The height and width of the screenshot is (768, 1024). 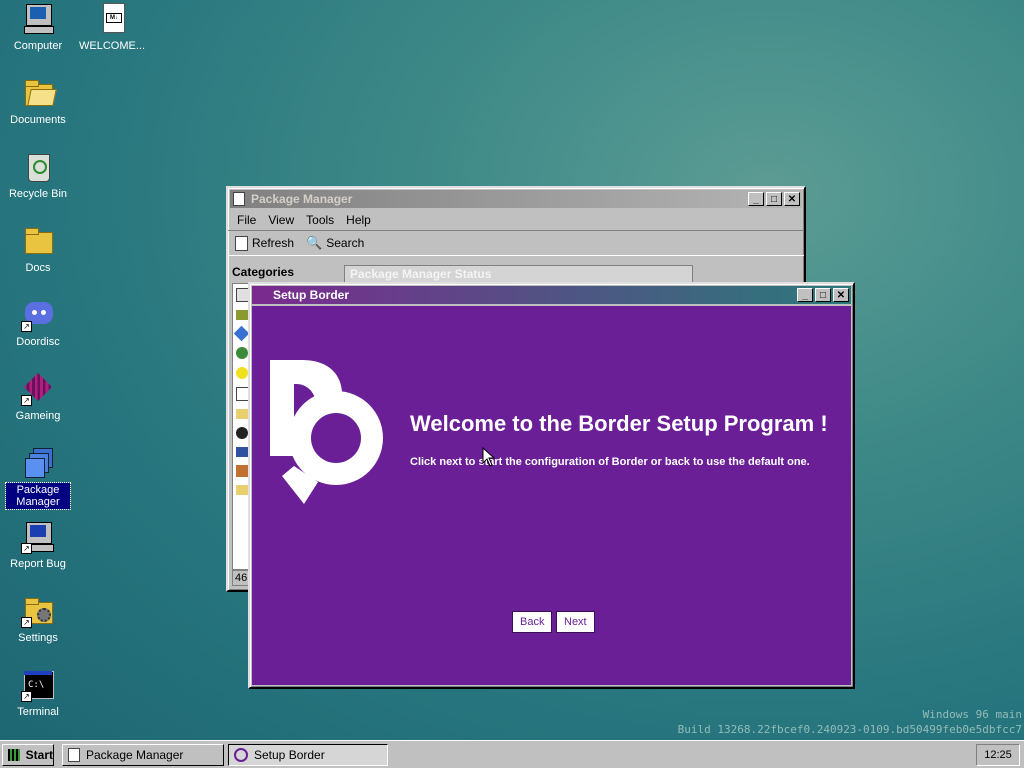 I want to click on start-label: Start, so click(x=39, y=755).